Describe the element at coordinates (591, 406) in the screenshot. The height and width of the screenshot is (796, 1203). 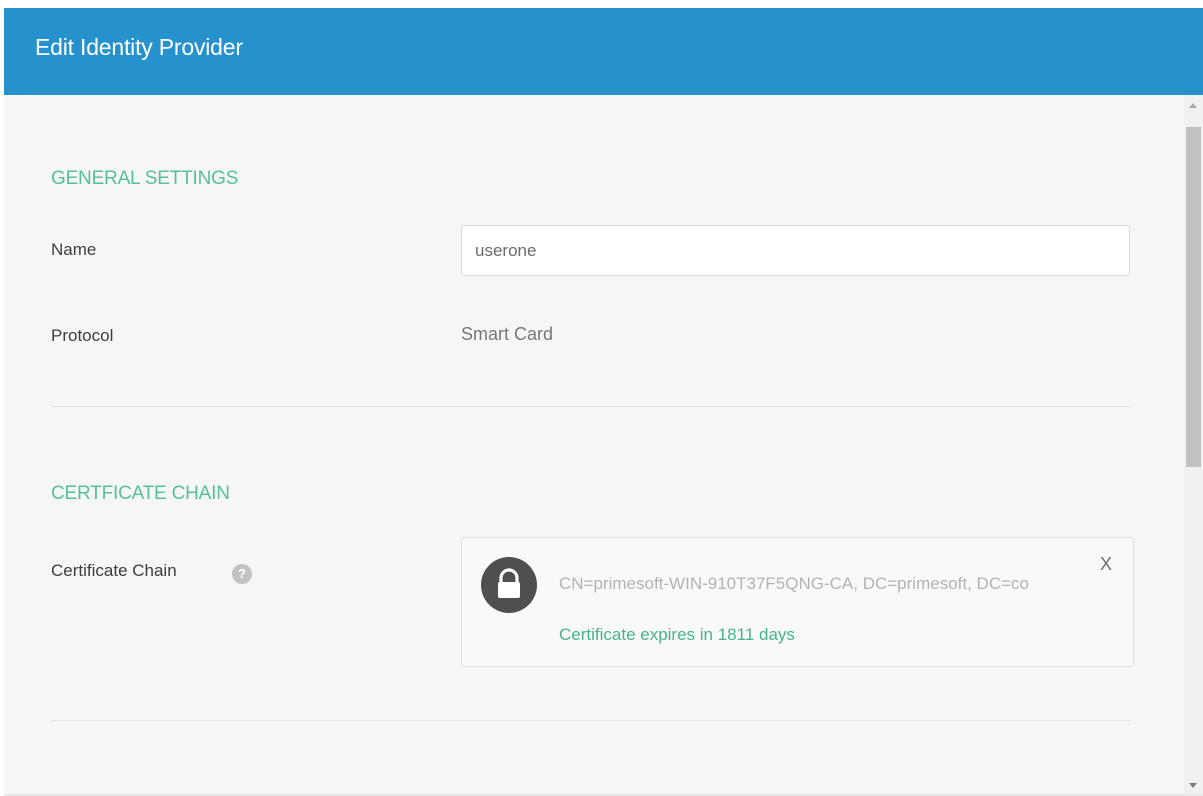
I see `section-divider` at that location.